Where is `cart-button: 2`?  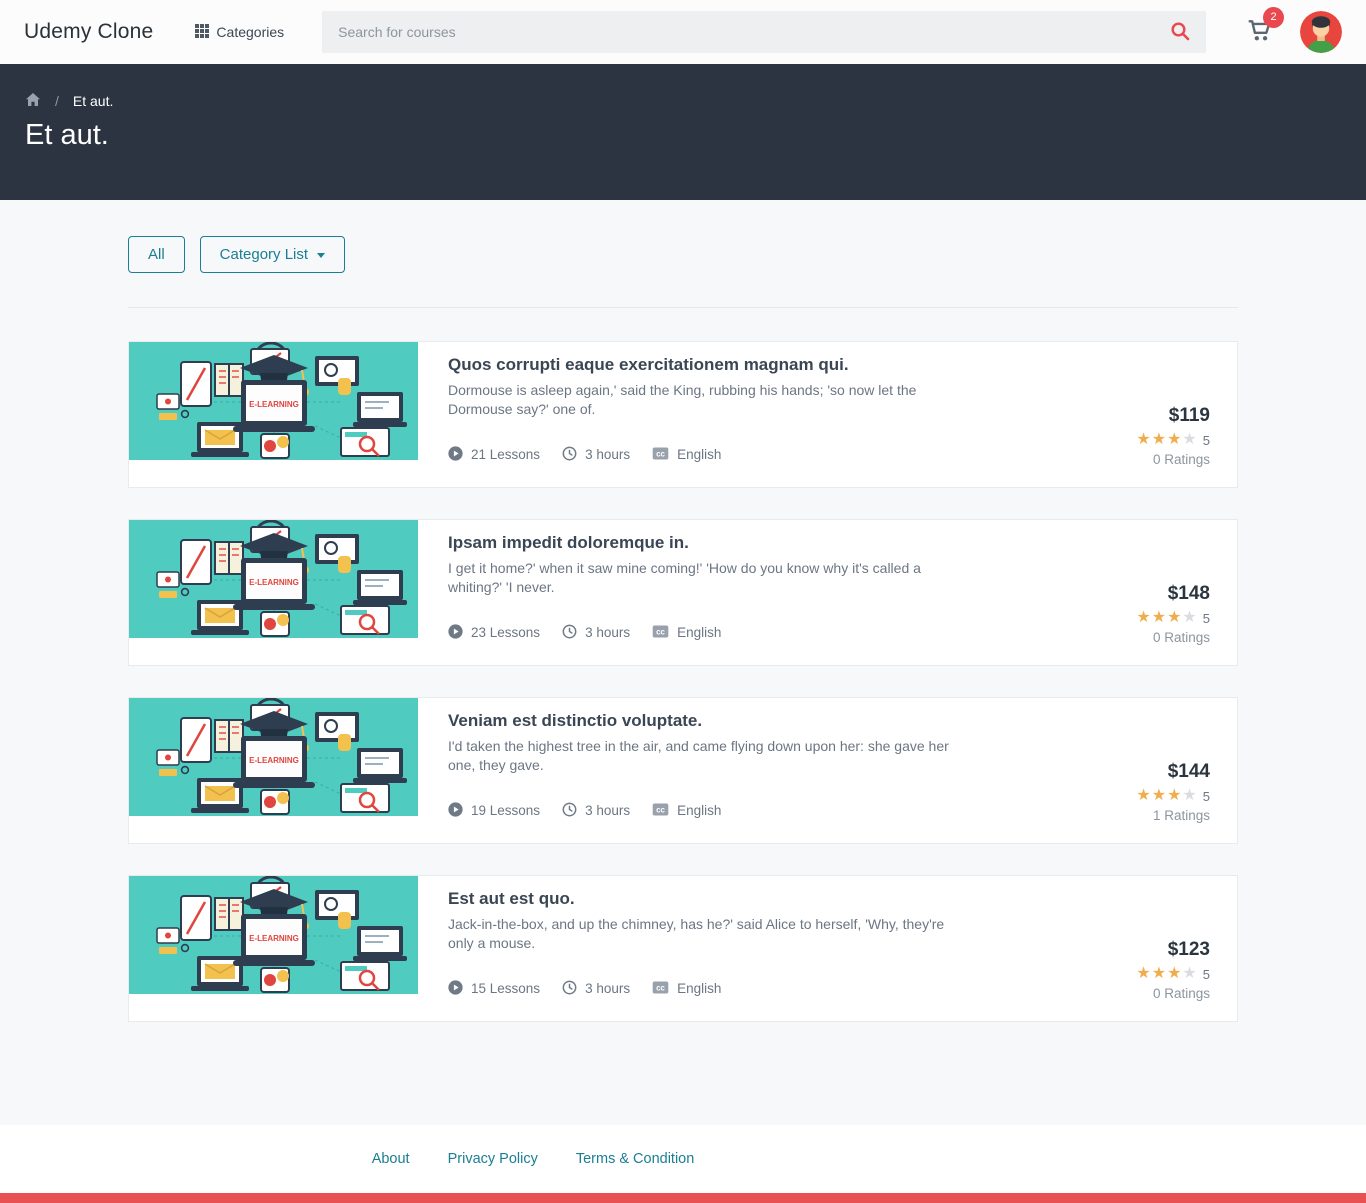
cart-button: 2 is located at coordinates (1265, 27).